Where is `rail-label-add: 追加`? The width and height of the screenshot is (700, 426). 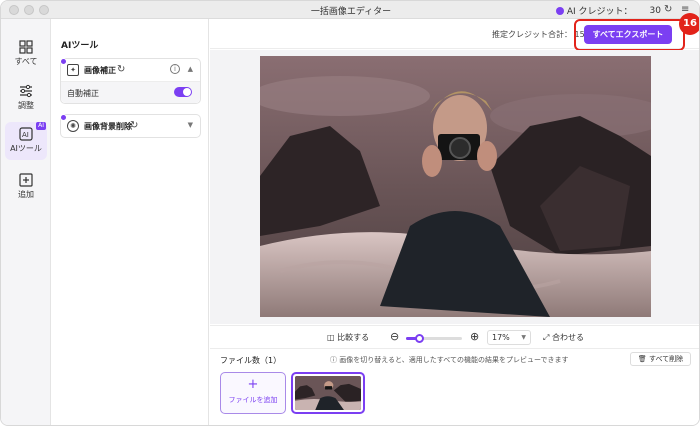
rail-label-add: 追加 is located at coordinates (26, 194).